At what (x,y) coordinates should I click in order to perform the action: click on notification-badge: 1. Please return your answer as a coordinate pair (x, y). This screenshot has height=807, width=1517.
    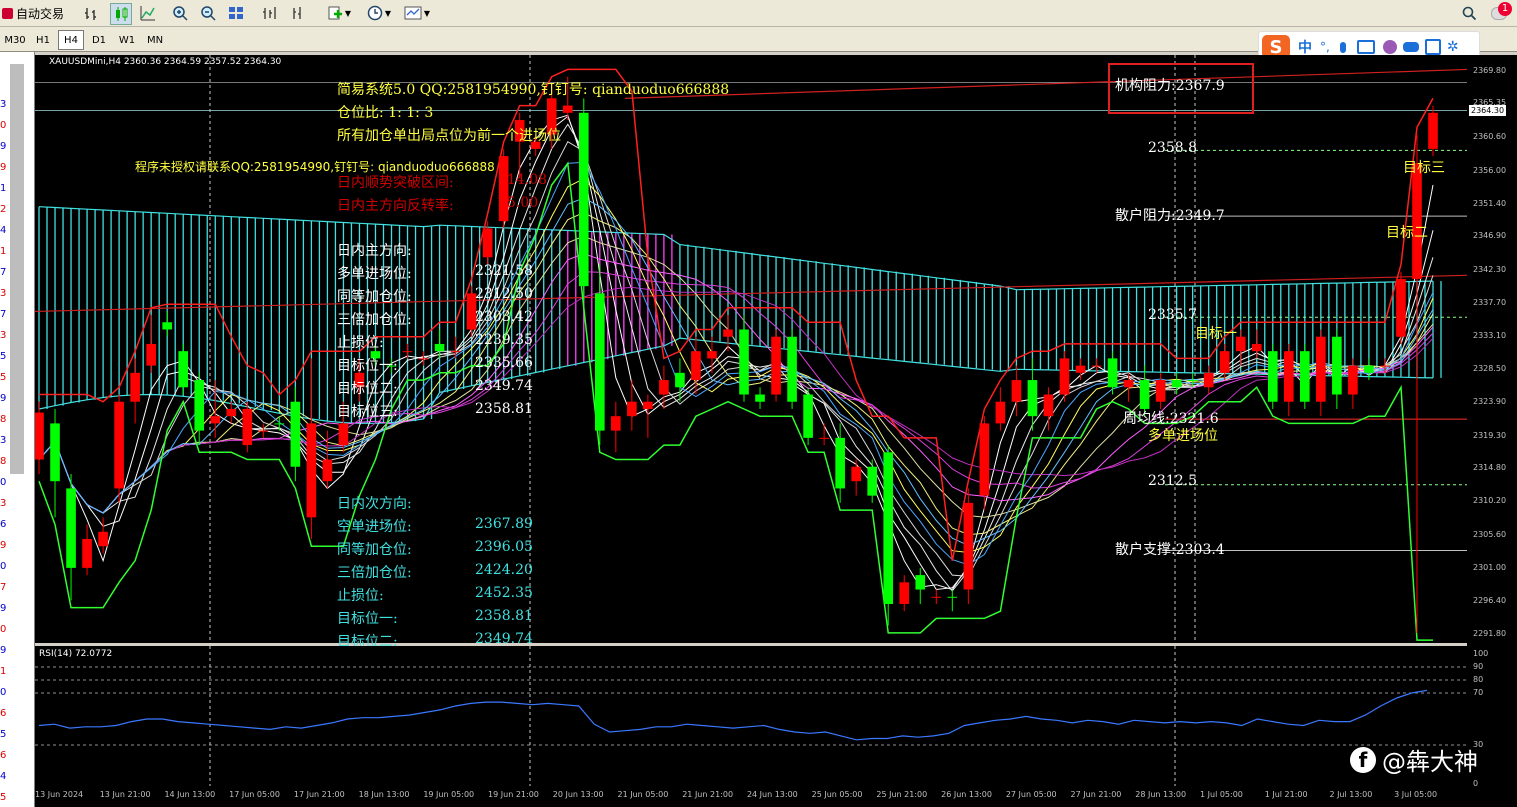
    Looking at the image, I should click on (1505, 9).